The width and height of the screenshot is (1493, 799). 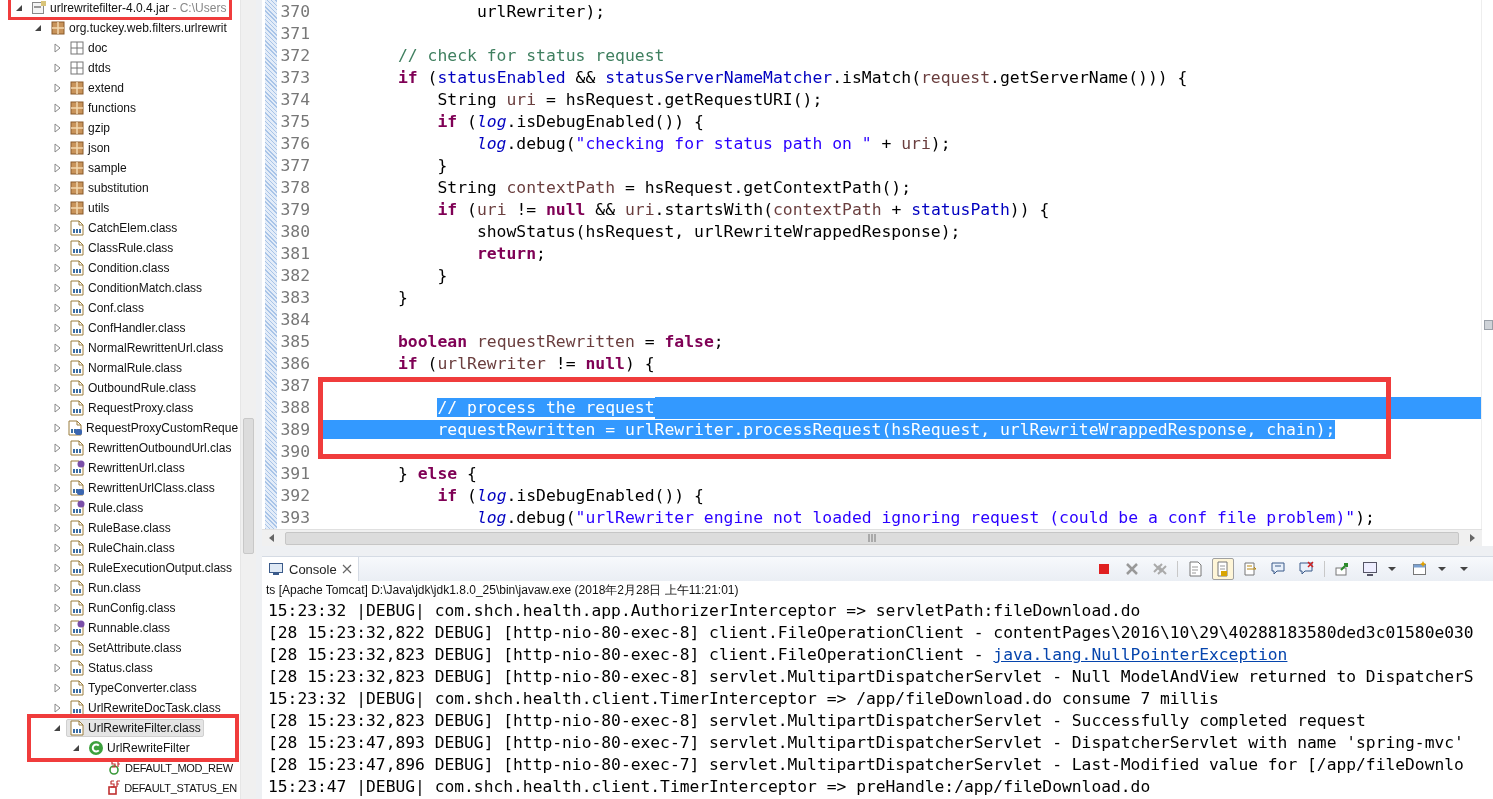 I want to click on tree-item: urlrewritefilter-4.0.4.jar - C:\Users, so click(x=129, y=8).